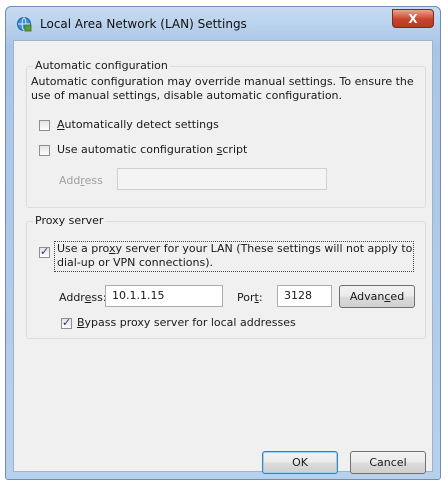 Image resolution: width=448 pixels, height=482 pixels. I want to click on ok-button-label: OK, so click(300, 462).